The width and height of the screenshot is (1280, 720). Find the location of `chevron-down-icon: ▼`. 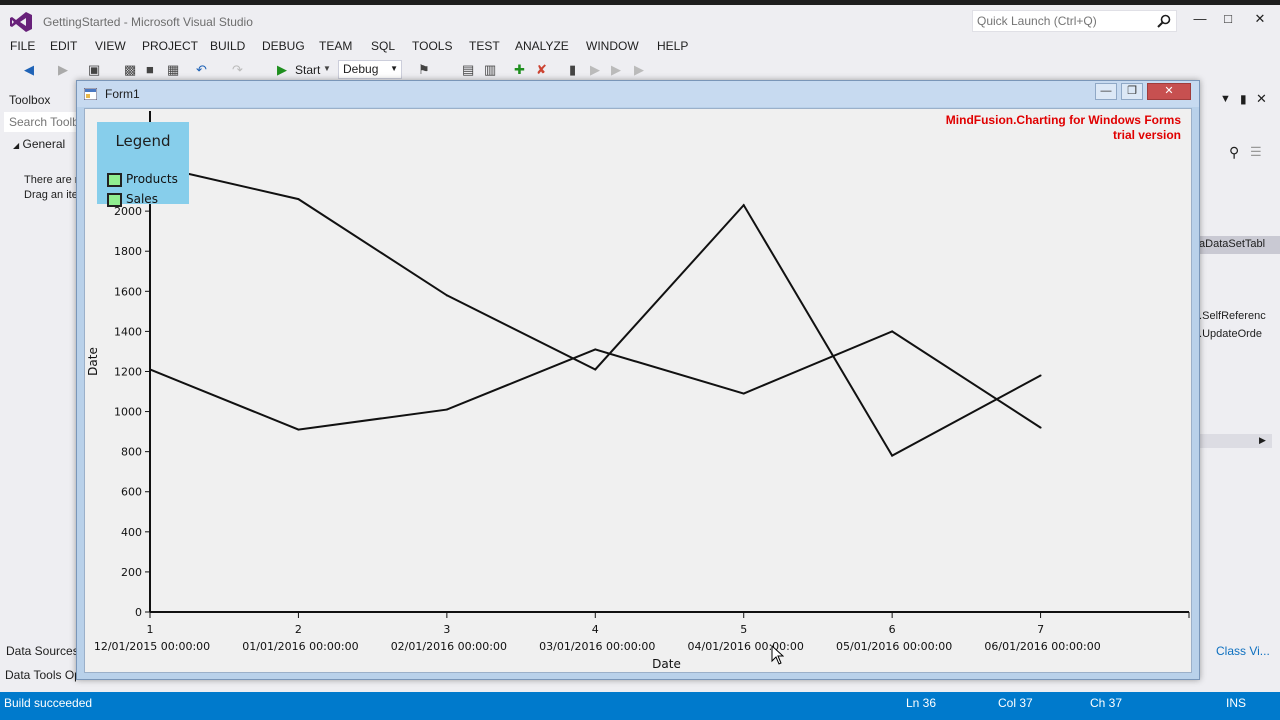

chevron-down-icon: ▼ is located at coordinates (394, 68).